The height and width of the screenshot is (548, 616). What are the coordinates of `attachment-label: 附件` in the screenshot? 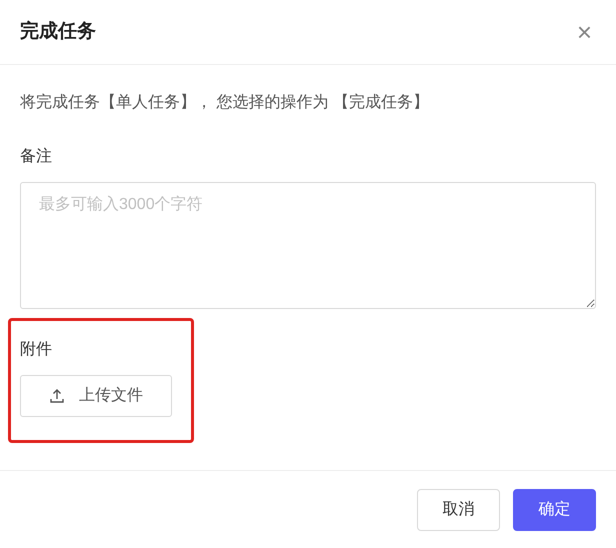 It's located at (36, 350).